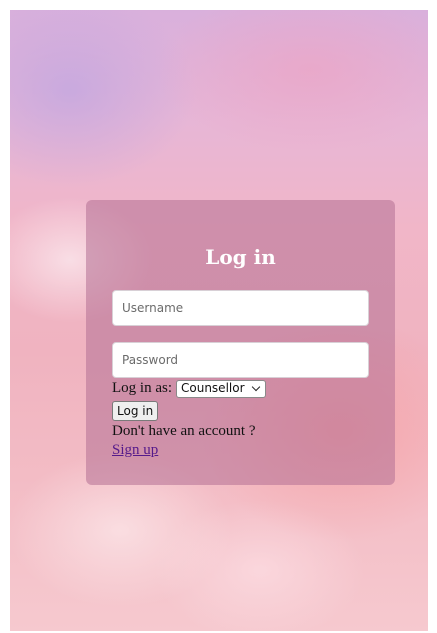 The image size is (437, 633). What do you see at coordinates (213, 388) in the screenshot?
I see `role-select-value: Counsellor` at bounding box center [213, 388].